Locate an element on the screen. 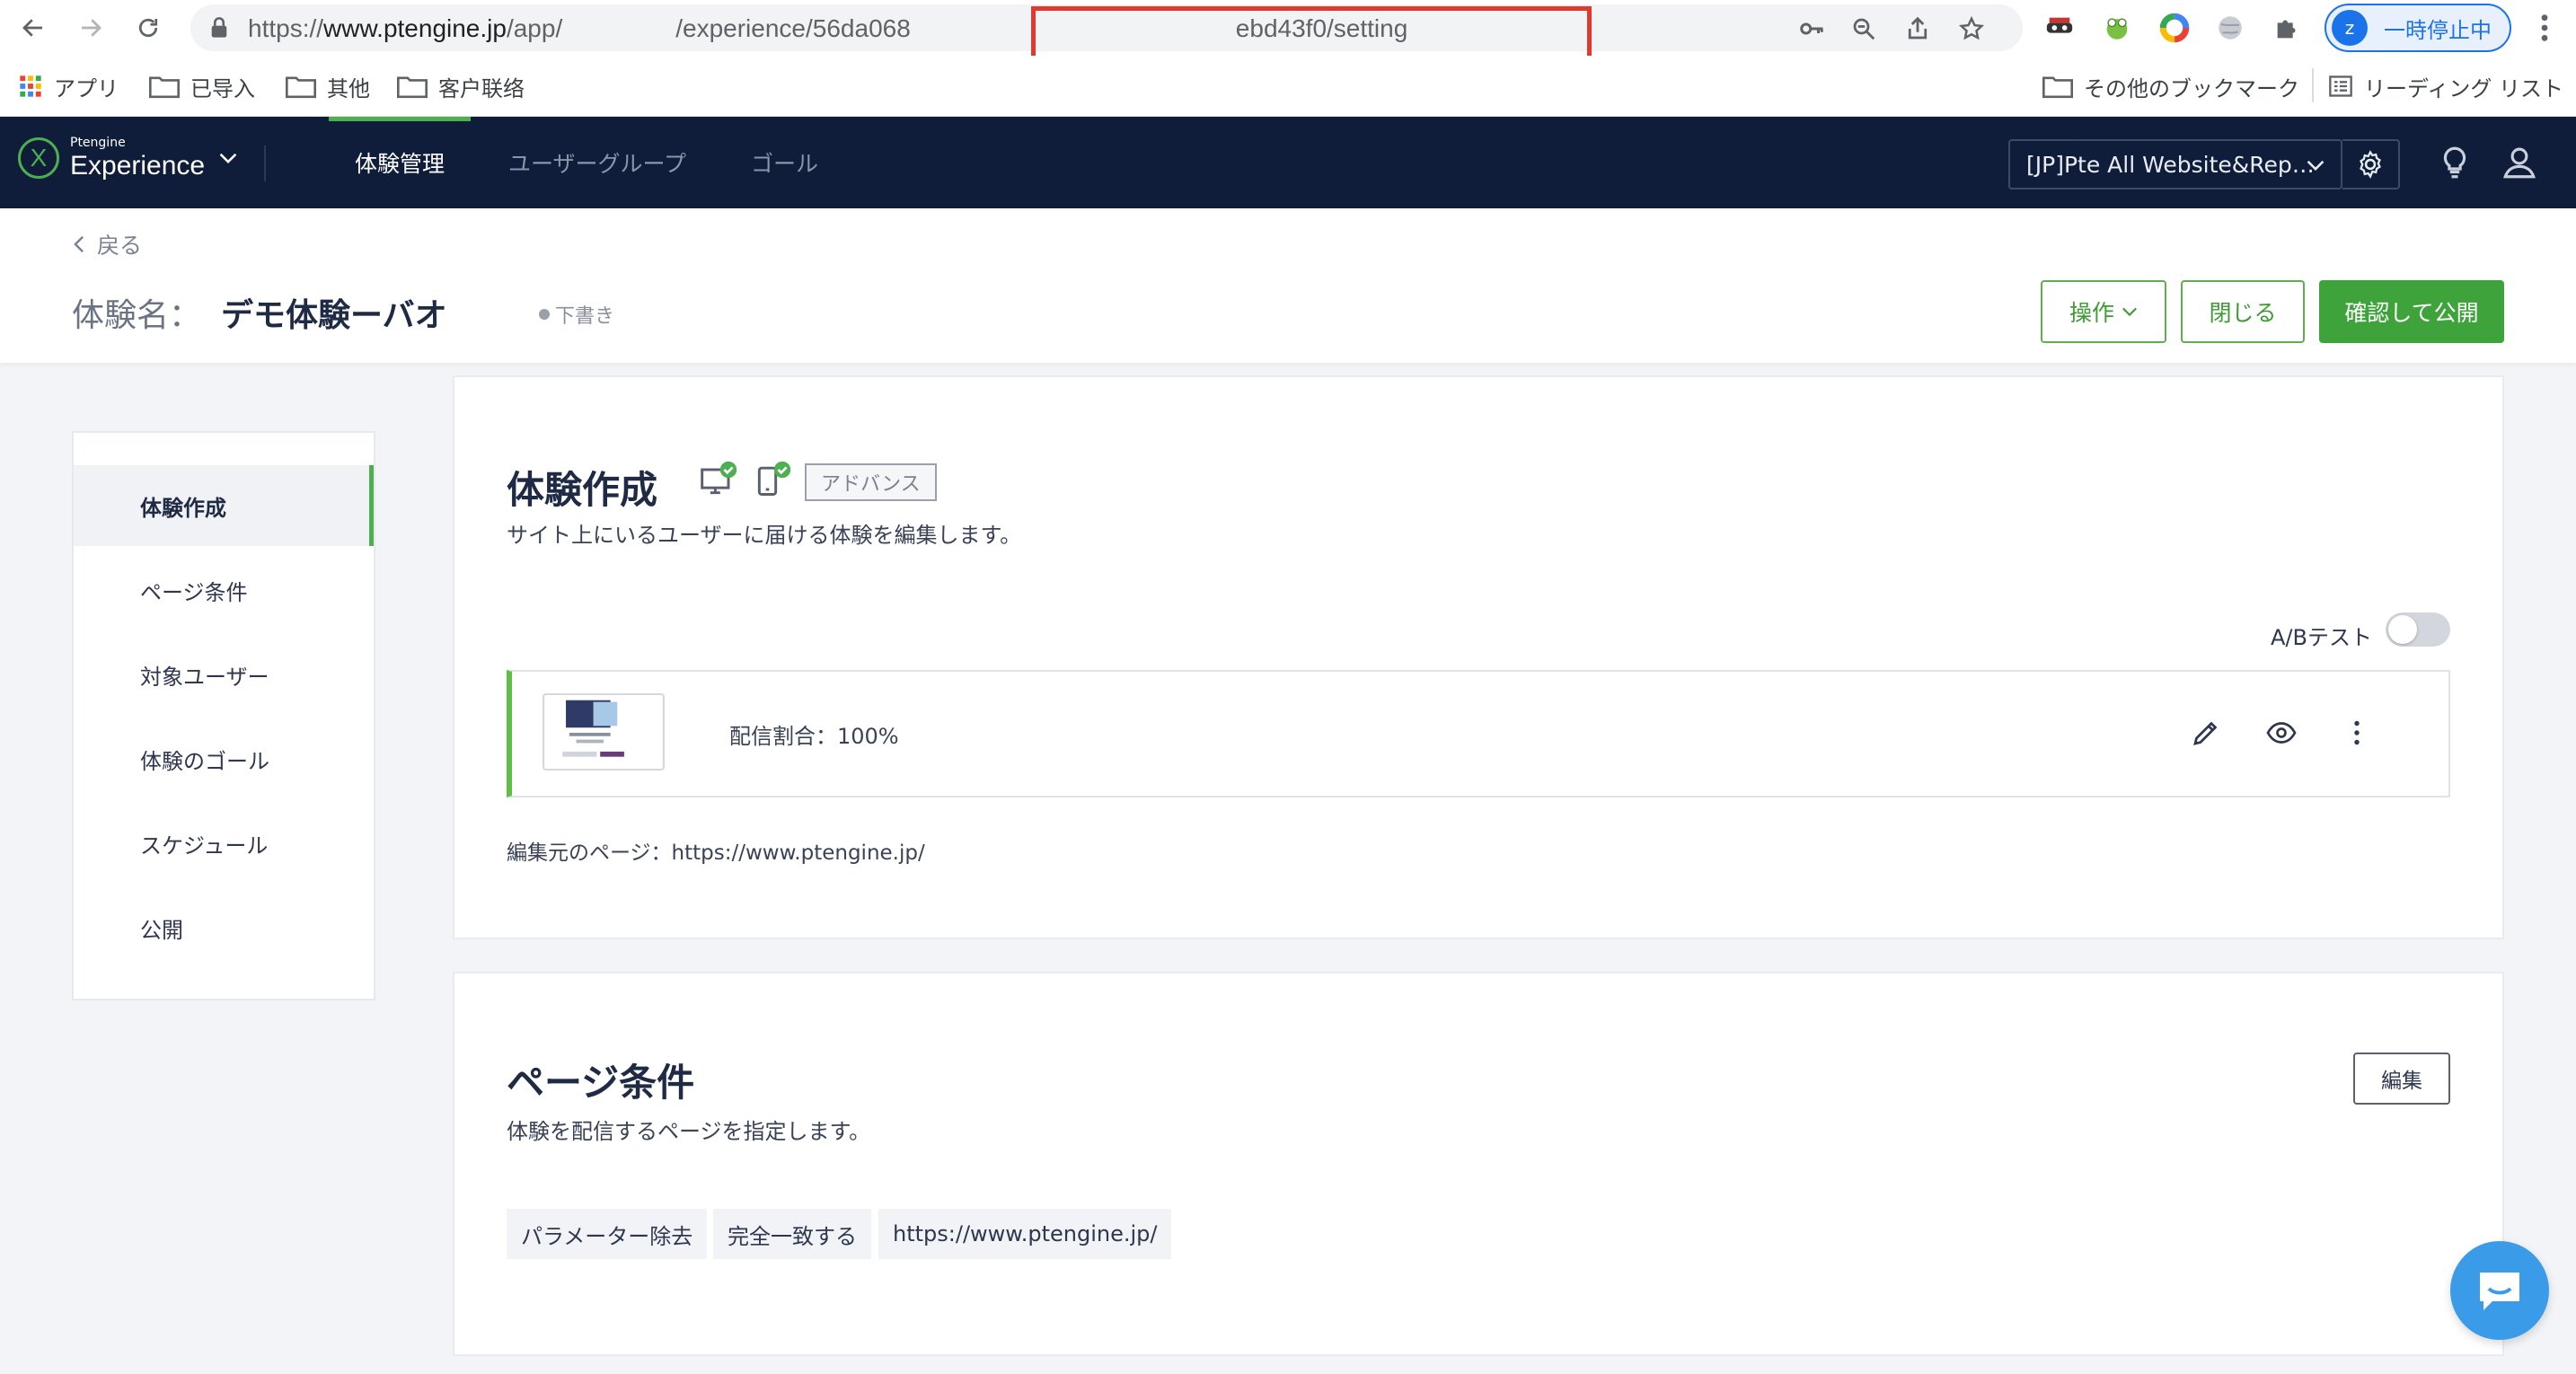 The height and width of the screenshot is (1374, 2576). sidebar-item-schedule: スケジュール is located at coordinates (224, 844).